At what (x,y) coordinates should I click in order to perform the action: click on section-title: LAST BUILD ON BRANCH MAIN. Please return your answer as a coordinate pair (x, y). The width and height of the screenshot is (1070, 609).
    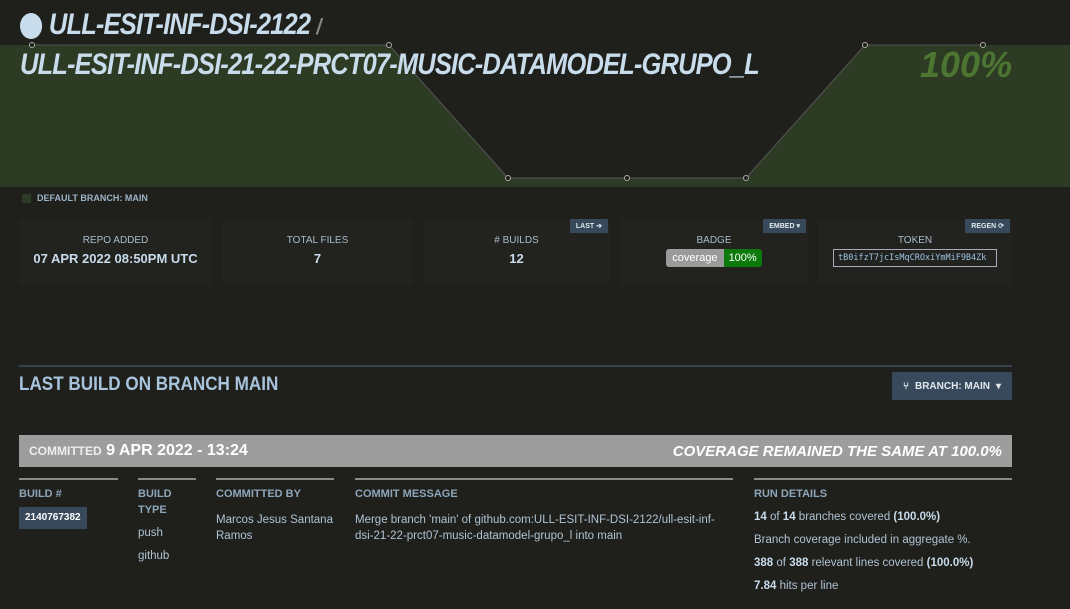
    Looking at the image, I should click on (149, 384).